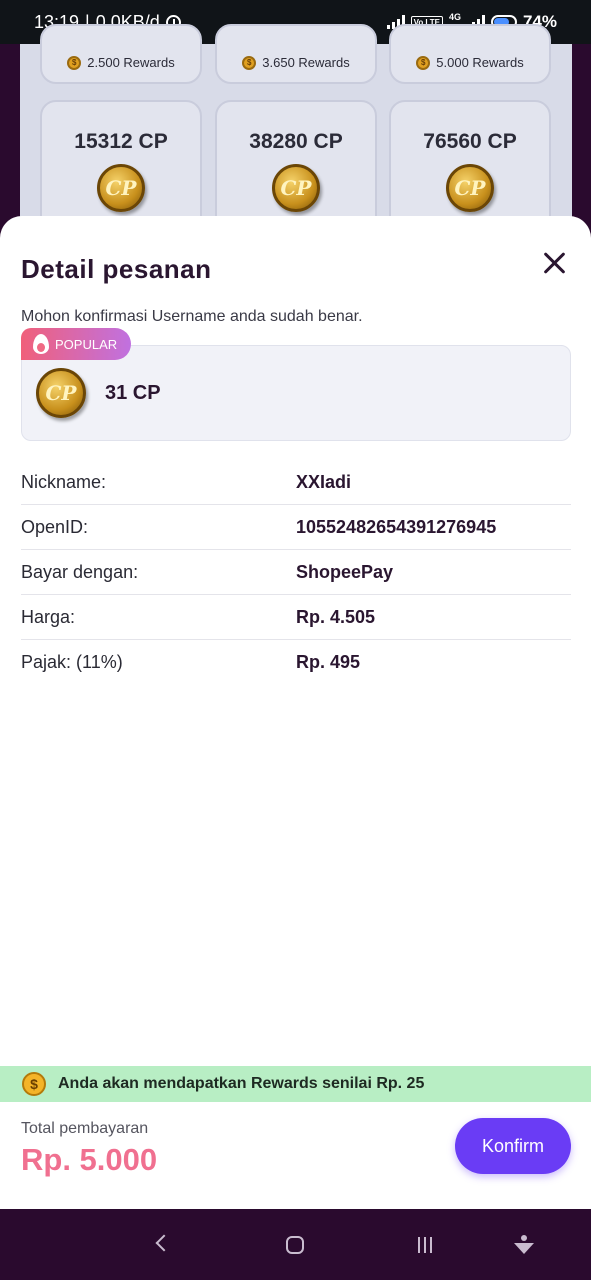 This screenshot has height=1280, width=591. What do you see at coordinates (555, 263) in the screenshot?
I see `close-icon` at bounding box center [555, 263].